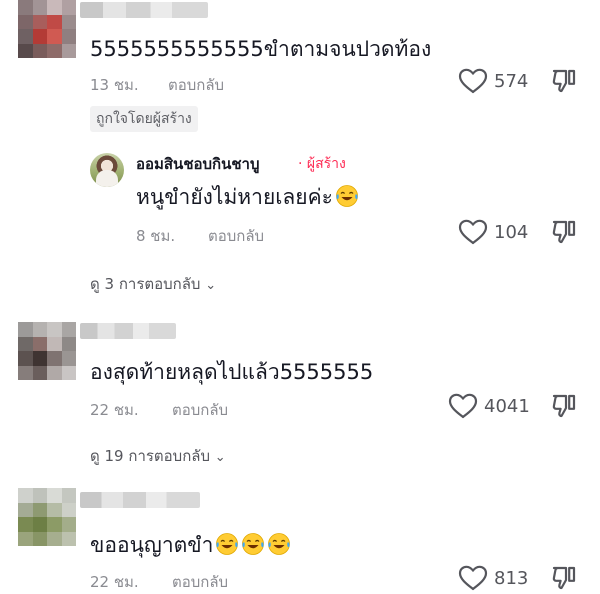 This screenshot has width=600, height=594. What do you see at coordinates (493, 81) in the screenshot?
I see `like-button: 574` at bounding box center [493, 81].